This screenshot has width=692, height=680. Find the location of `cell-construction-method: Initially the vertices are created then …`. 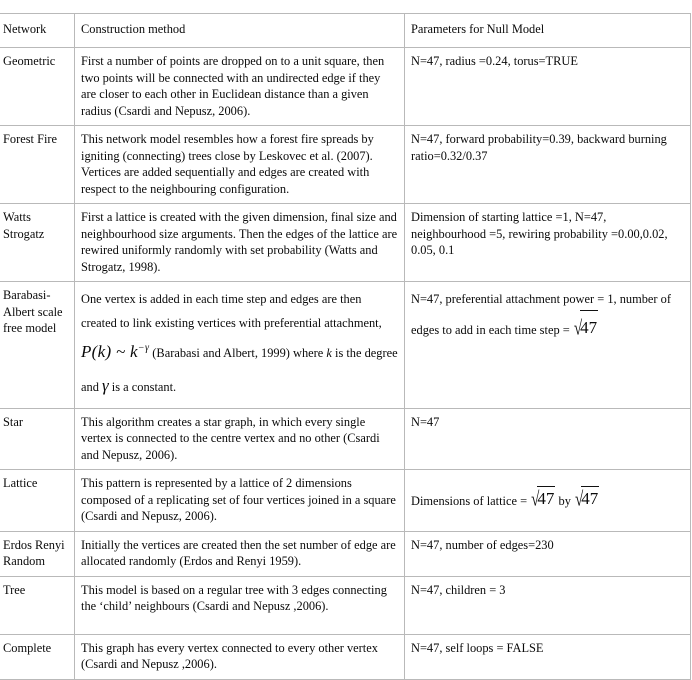

cell-construction-method: Initially the vertices are created then … is located at coordinates (239, 553).